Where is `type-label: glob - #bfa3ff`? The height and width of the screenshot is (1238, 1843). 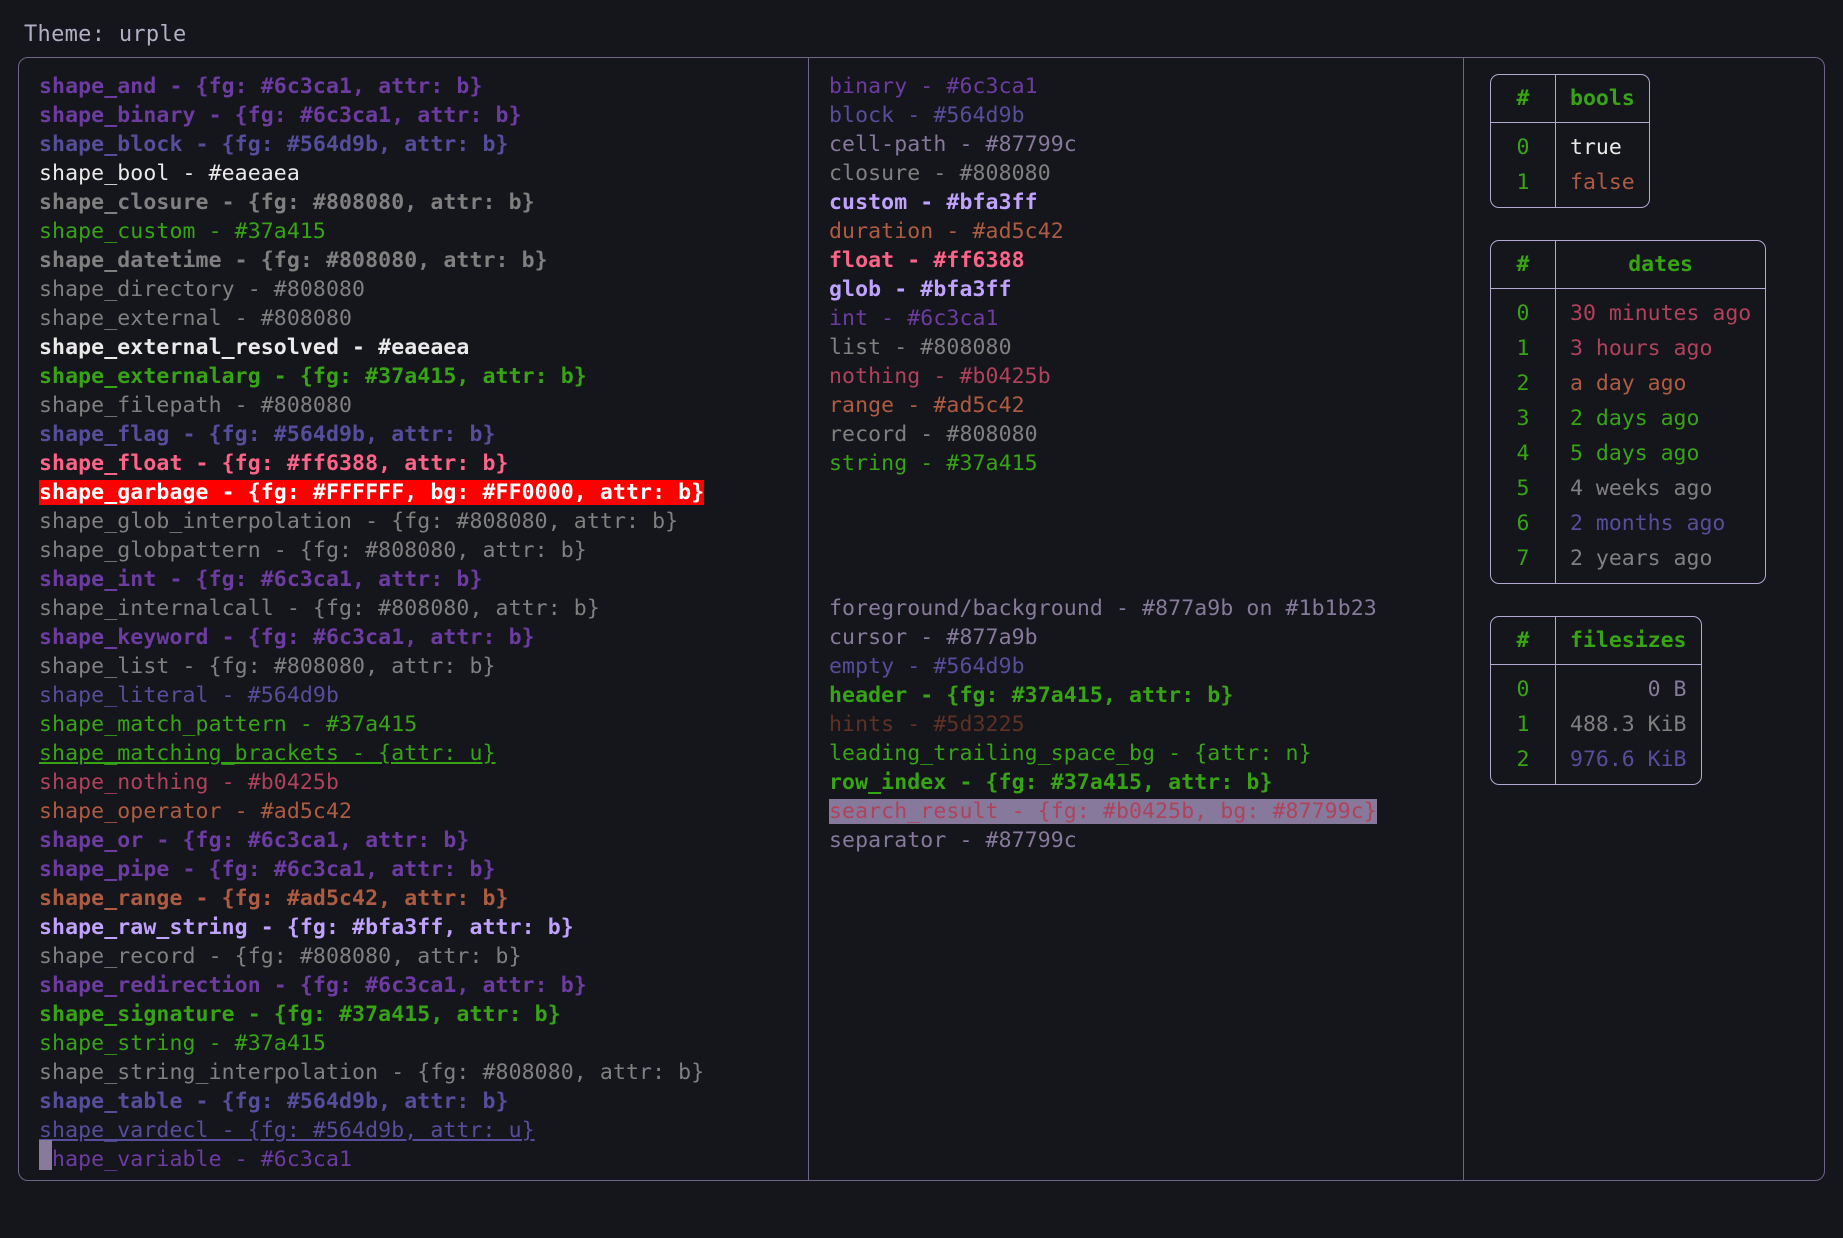 type-label: glob - #bfa3ff is located at coordinates (920, 289).